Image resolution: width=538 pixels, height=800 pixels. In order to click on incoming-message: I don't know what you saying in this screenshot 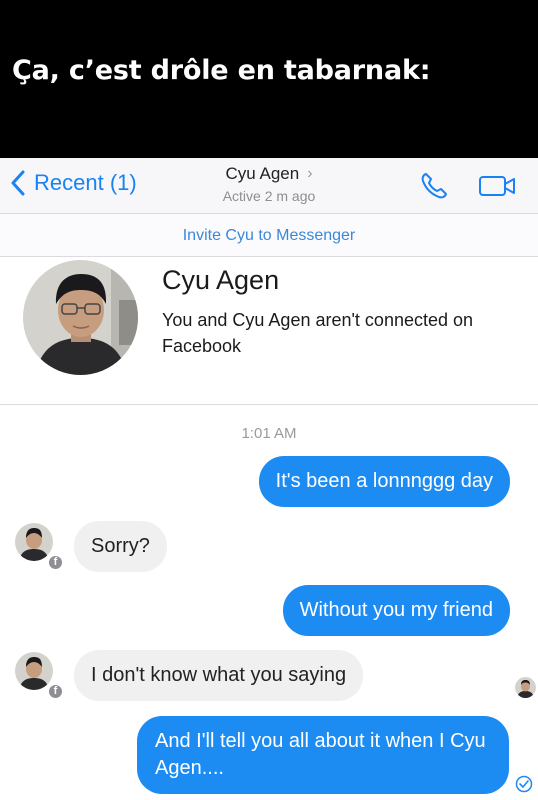, I will do `click(219, 675)`.